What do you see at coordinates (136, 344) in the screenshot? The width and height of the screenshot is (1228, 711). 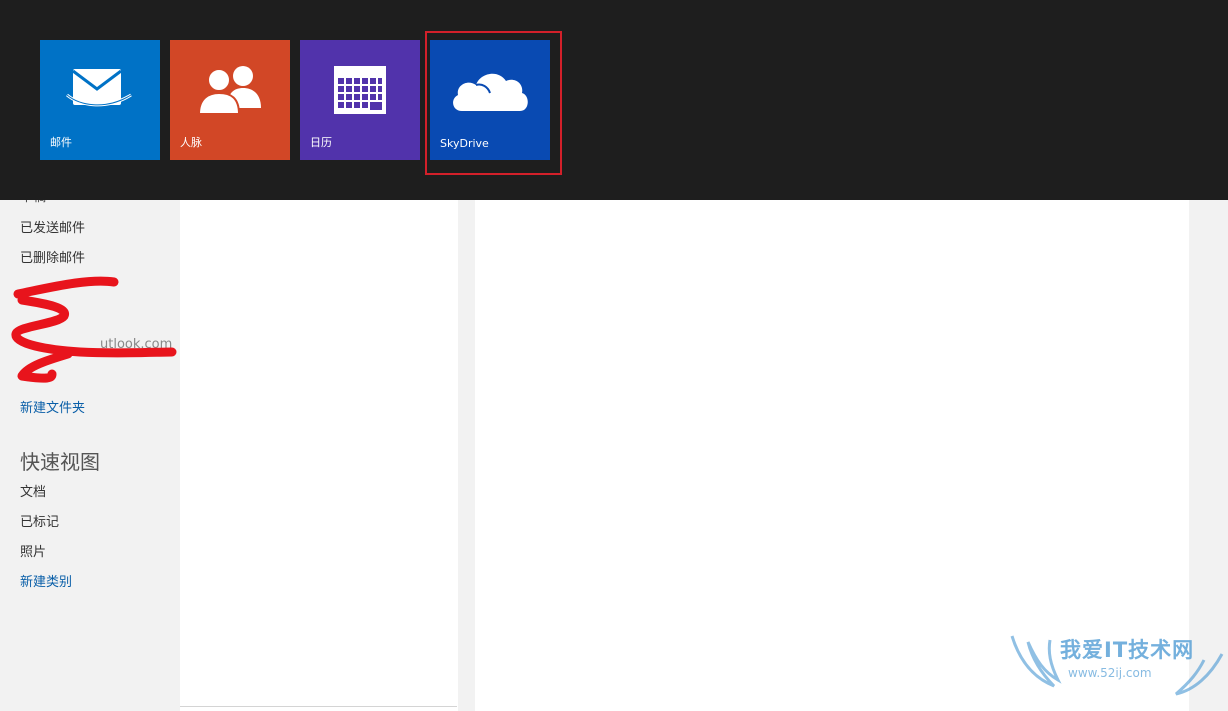 I see `redacted-account-text: utlook.com` at bounding box center [136, 344].